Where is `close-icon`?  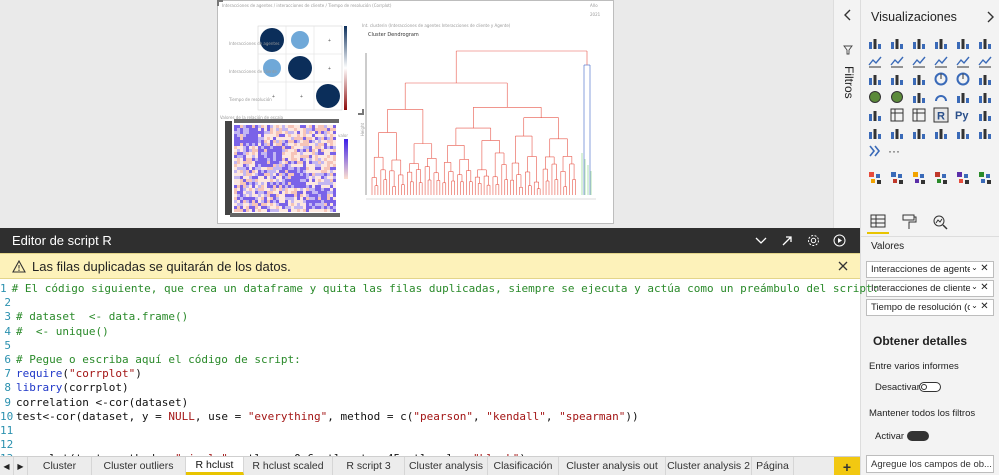 close-icon is located at coordinates (843, 266).